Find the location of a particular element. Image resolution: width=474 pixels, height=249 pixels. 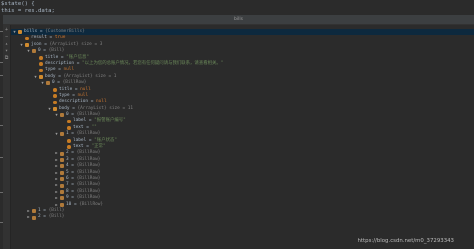

field-value: "正常" is located at coordinates (98, 147).